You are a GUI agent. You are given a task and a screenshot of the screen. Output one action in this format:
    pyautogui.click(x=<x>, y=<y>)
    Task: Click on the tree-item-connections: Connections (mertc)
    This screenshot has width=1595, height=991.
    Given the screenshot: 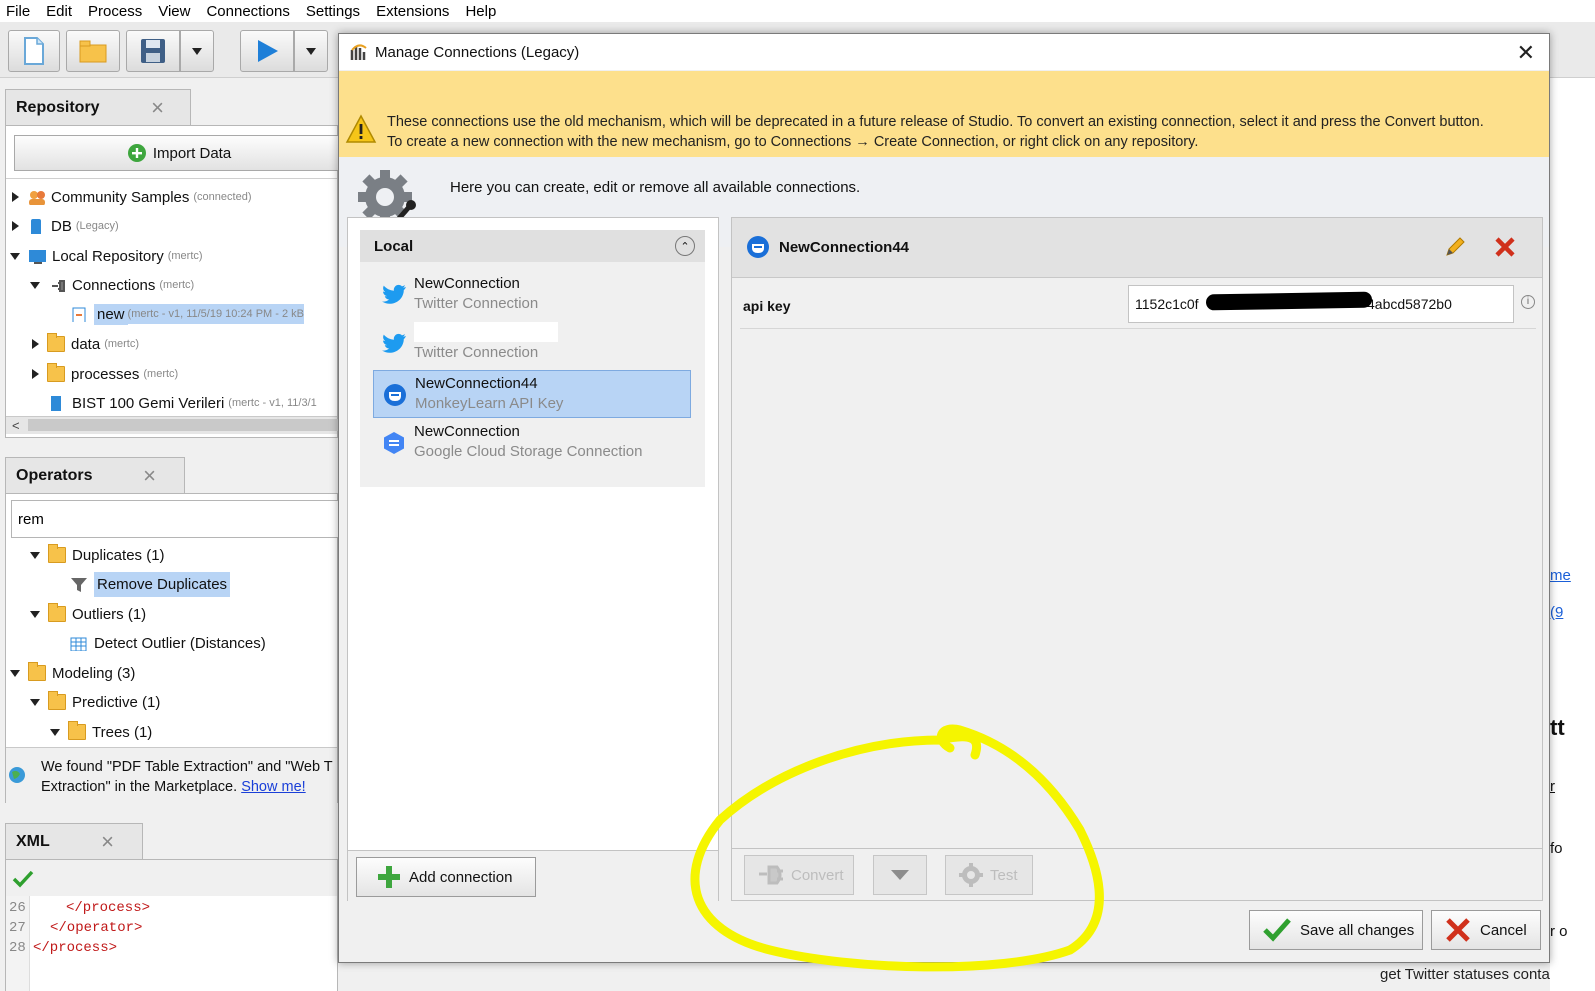 What is the action you would take?
    pyautogui.click(x=112, y=285)
    